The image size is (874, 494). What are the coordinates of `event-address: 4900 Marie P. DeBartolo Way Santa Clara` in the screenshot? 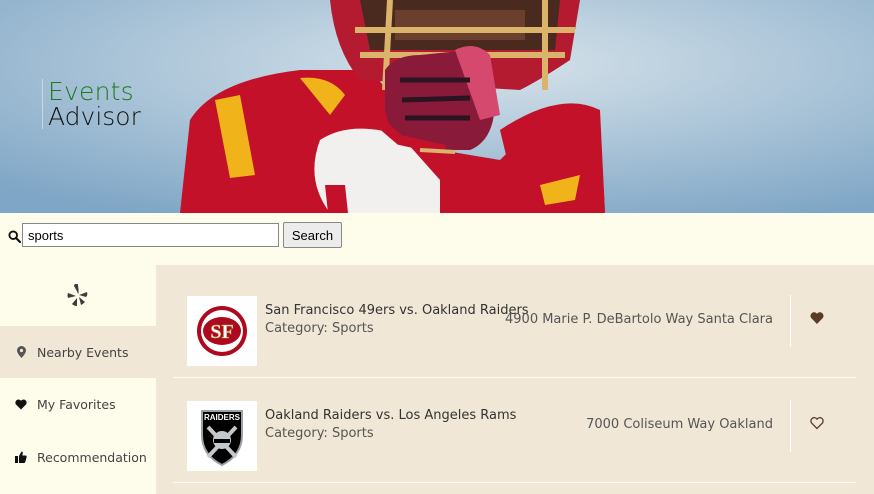 It's located at (639, 319).